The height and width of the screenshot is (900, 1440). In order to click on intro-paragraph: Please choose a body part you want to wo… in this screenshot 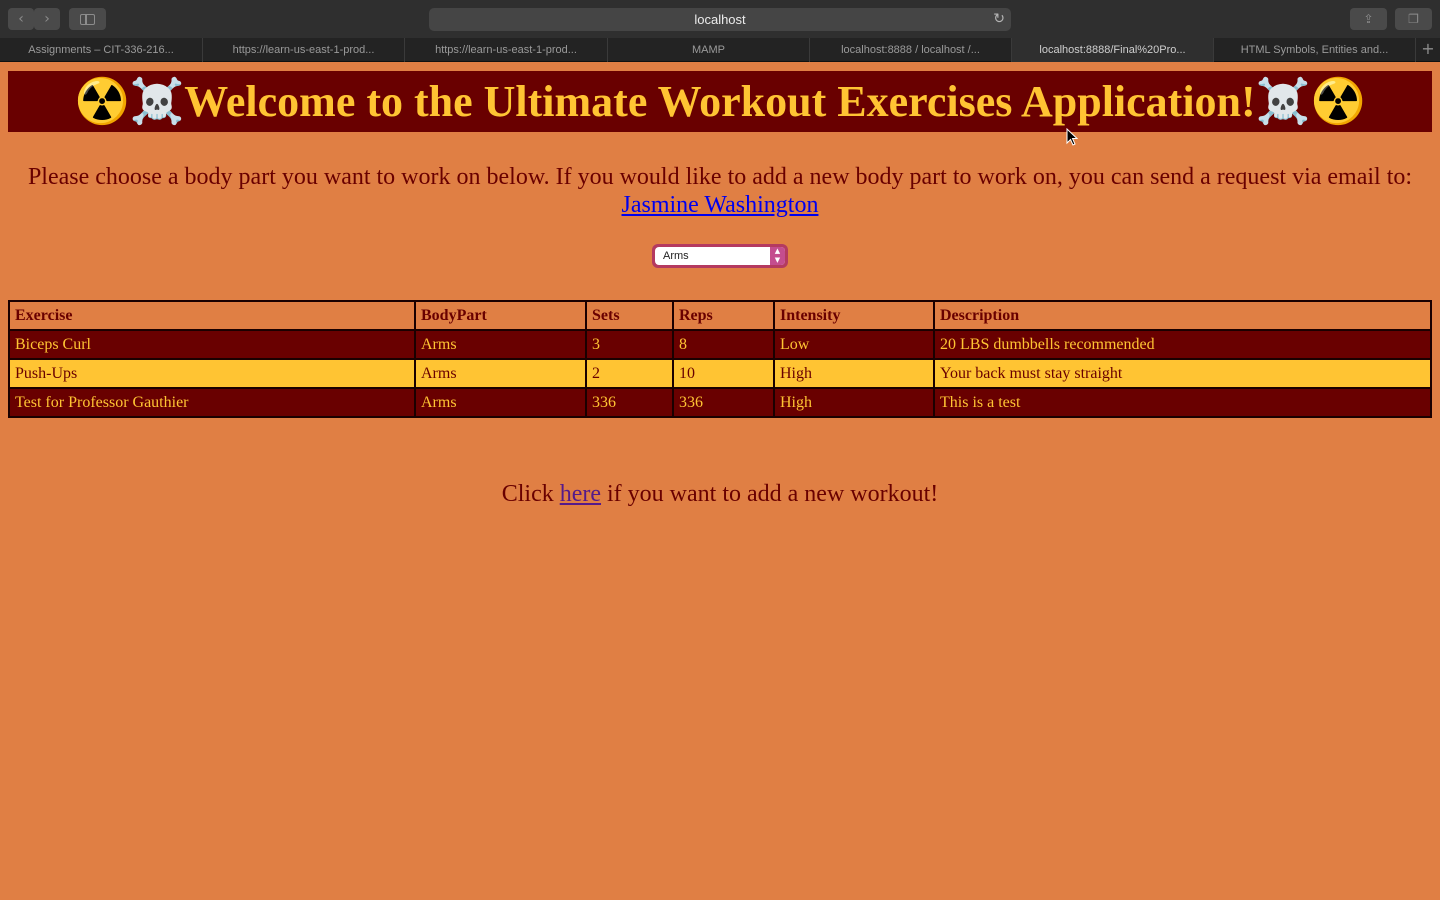, I will do `click(720, 191)`.